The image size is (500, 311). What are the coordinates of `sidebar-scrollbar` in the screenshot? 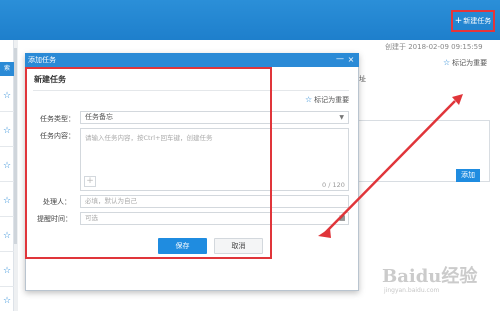 It's located at (15, 146).